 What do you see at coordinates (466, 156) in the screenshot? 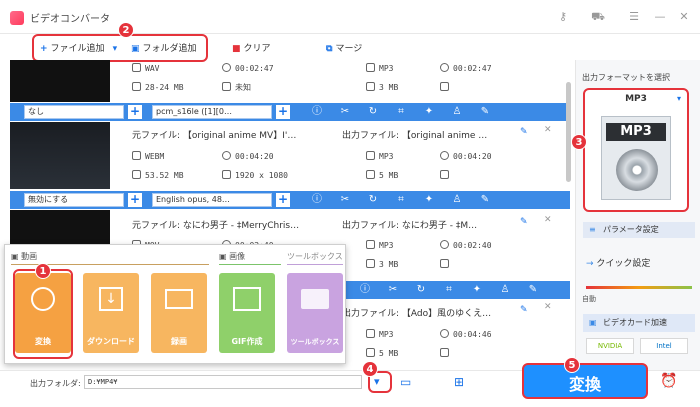
I see `out-duration: 00:04:20` at bounding box center [466, 156].